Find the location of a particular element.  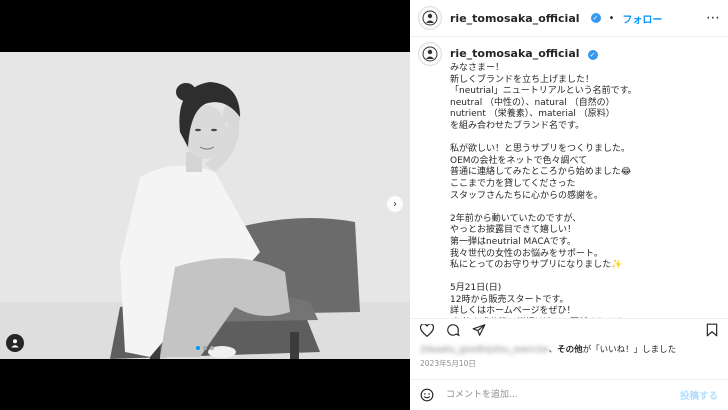

avatar is located at coordinates (430, 18).